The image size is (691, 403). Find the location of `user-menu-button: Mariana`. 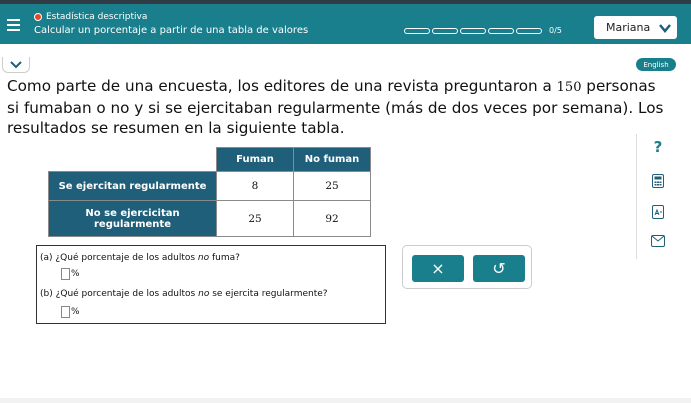

user-menu-button: Mariana is located at coordinates (635, 27).